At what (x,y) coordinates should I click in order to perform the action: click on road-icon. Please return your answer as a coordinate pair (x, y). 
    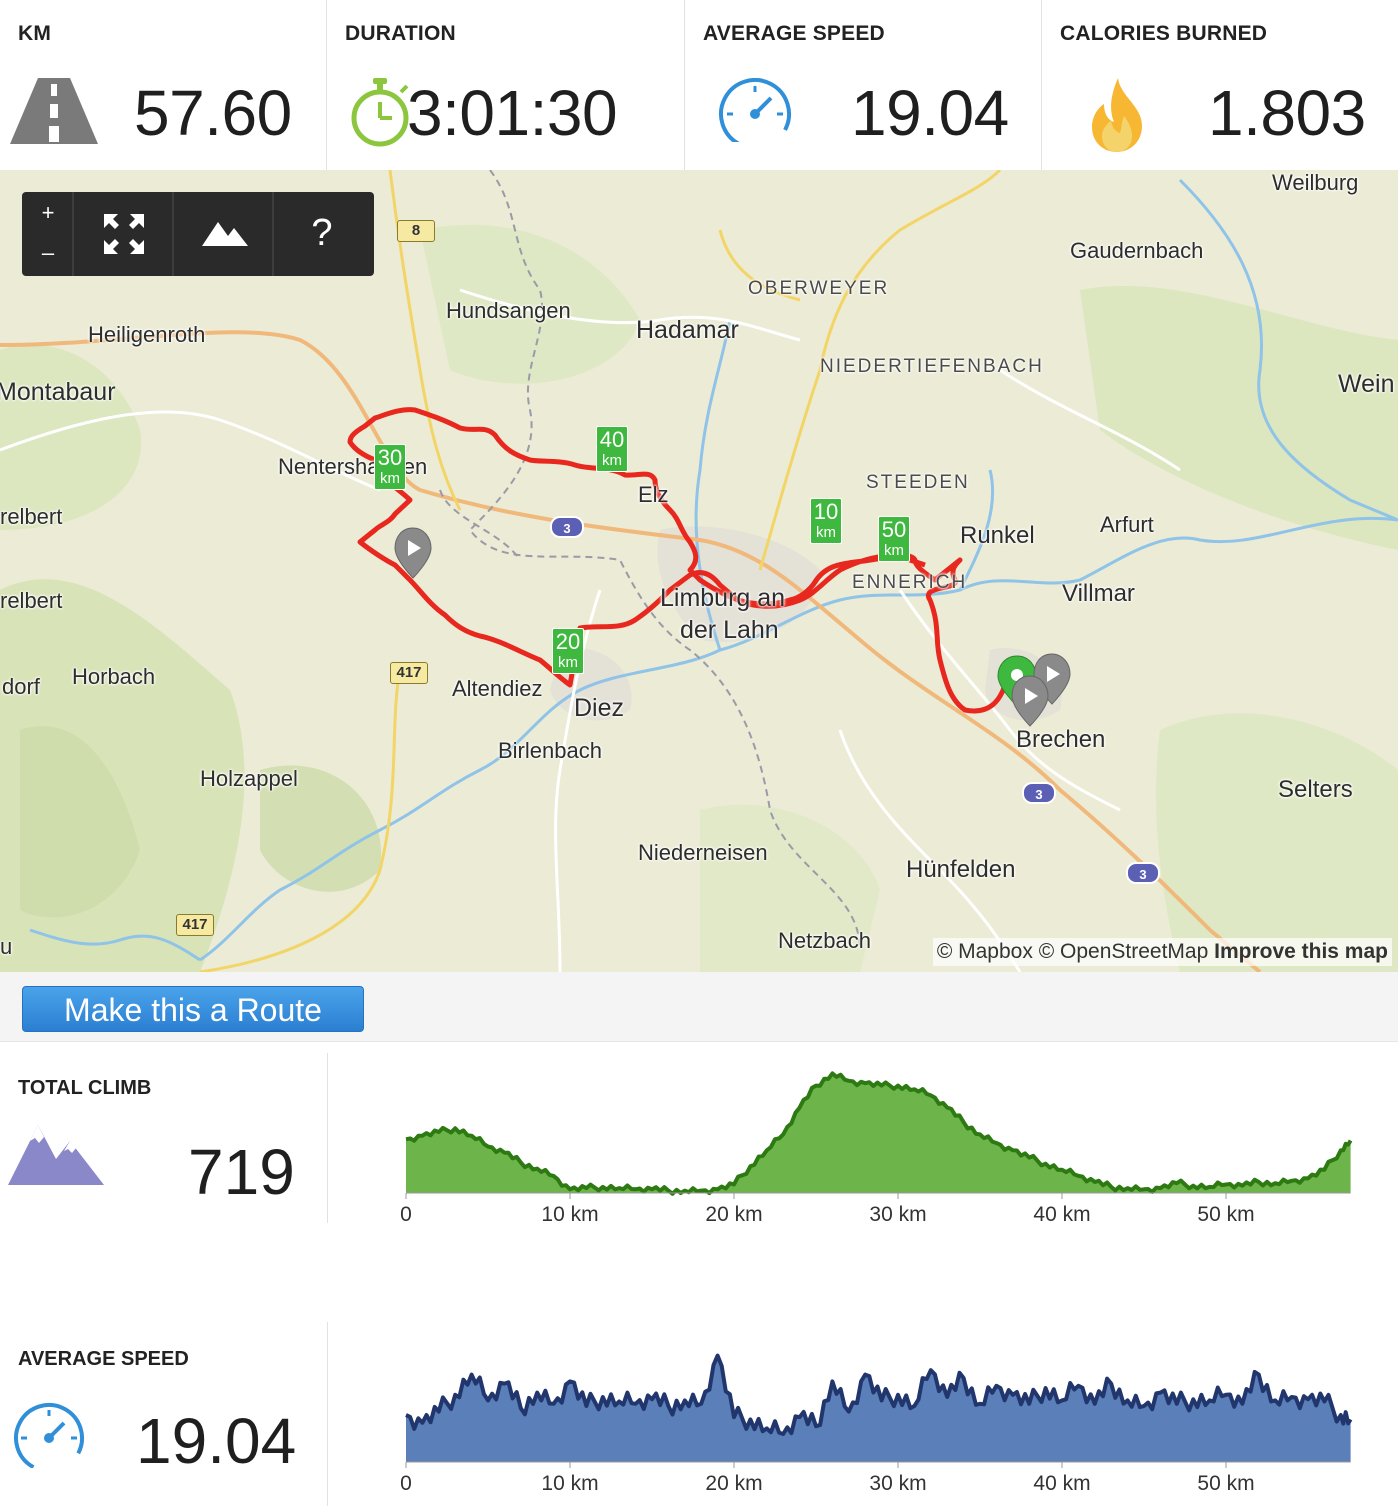
    Looking at the image, I should click on (54, 111).